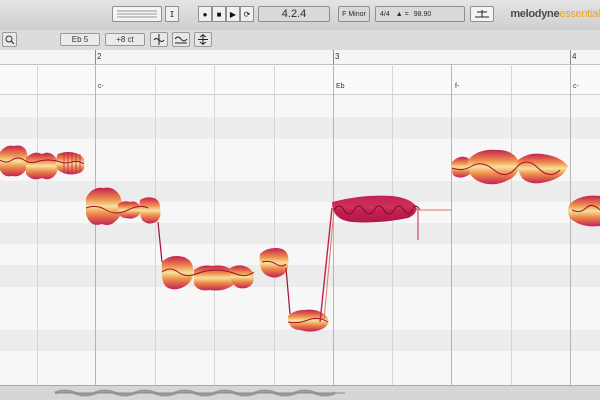 The width and height of the screenshot is (600, 400). I want to click on overview-scrollbar, so click(300, 392).